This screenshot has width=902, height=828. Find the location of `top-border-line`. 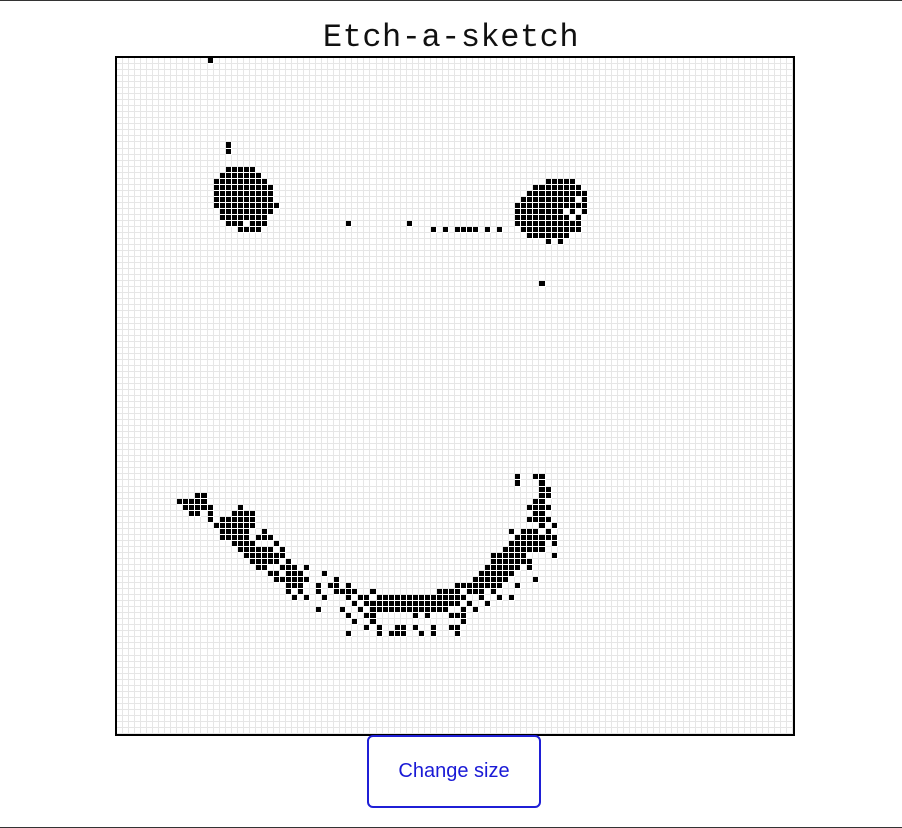

top-border-line is located at coordinates (451, 0).